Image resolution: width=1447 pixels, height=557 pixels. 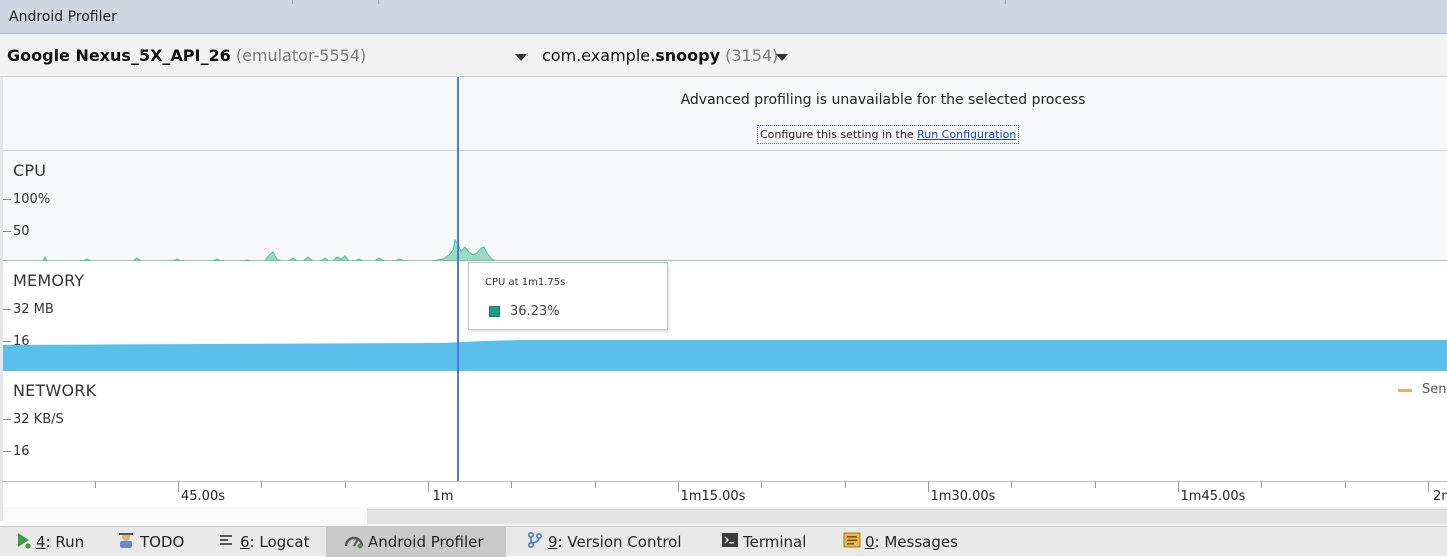 What do you see at coordinates (1434, 389) in the screenshot?
I see `network-sending-legend-label: Sen` at bounding box center [1434, 389].